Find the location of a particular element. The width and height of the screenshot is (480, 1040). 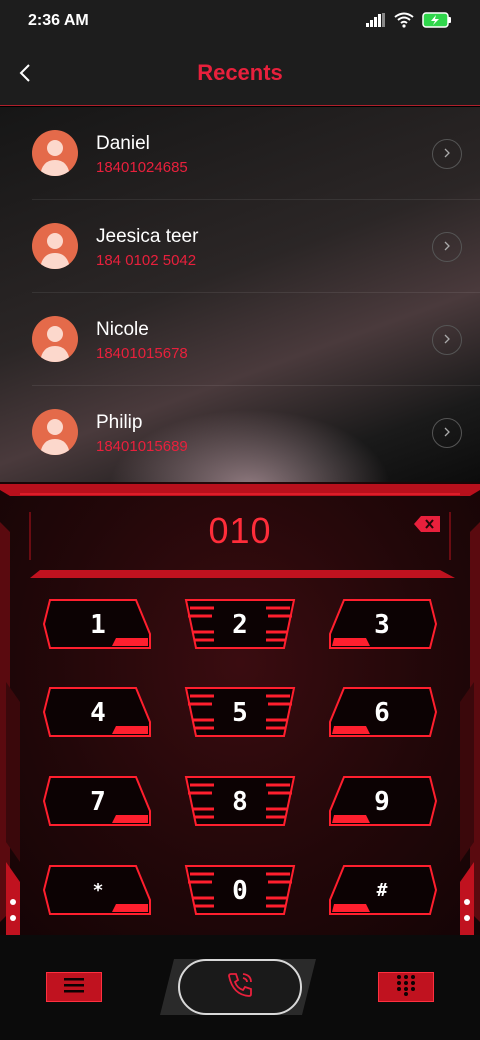

contact-name: Daniel is located at coordinates (123, 143).